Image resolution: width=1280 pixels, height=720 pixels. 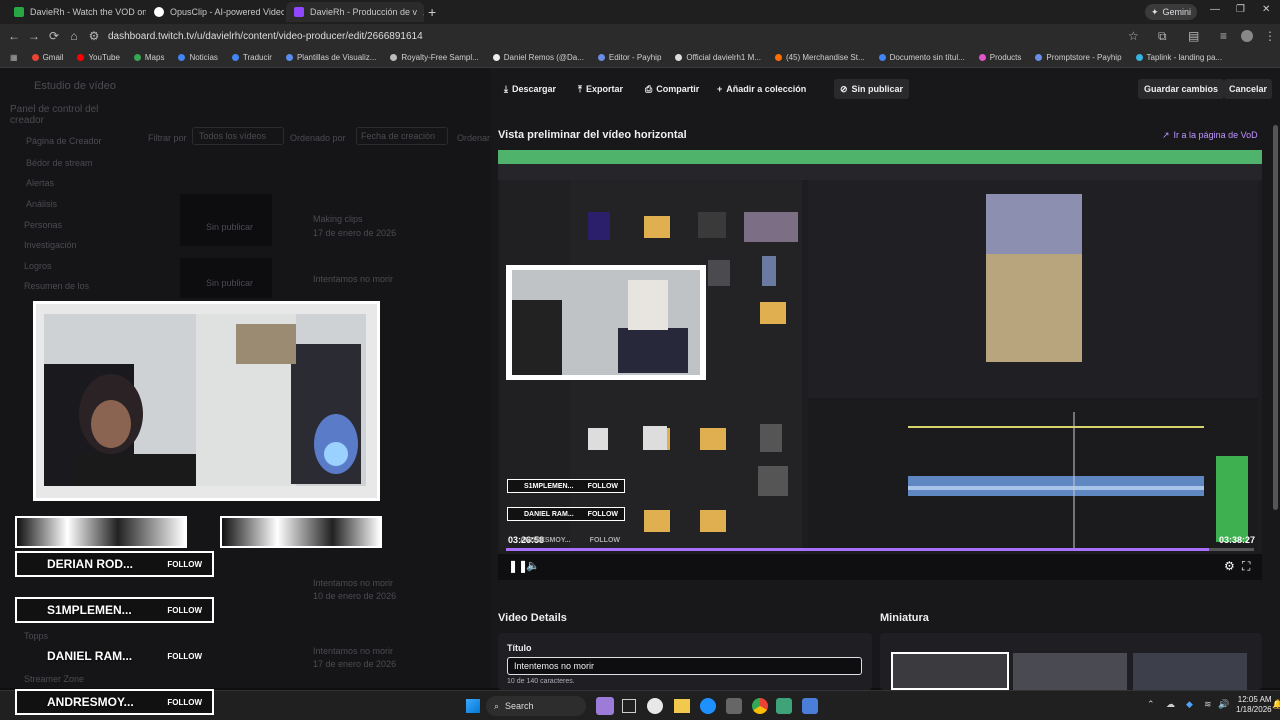 What do you see at coordinates (708, 706) in the screenshot?
I see `edge-icon` at bounding box center [708, 706].